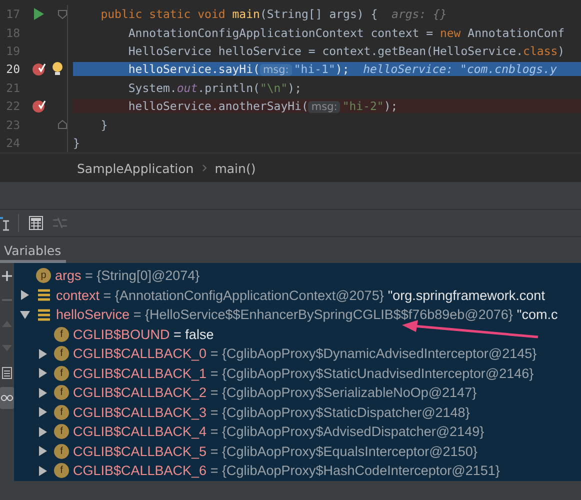 This screenshot has height=500, width=581. Describe the element at coordinates (235, 168) in the screenshot. I see `breadcrumb-item: main()` at that location.